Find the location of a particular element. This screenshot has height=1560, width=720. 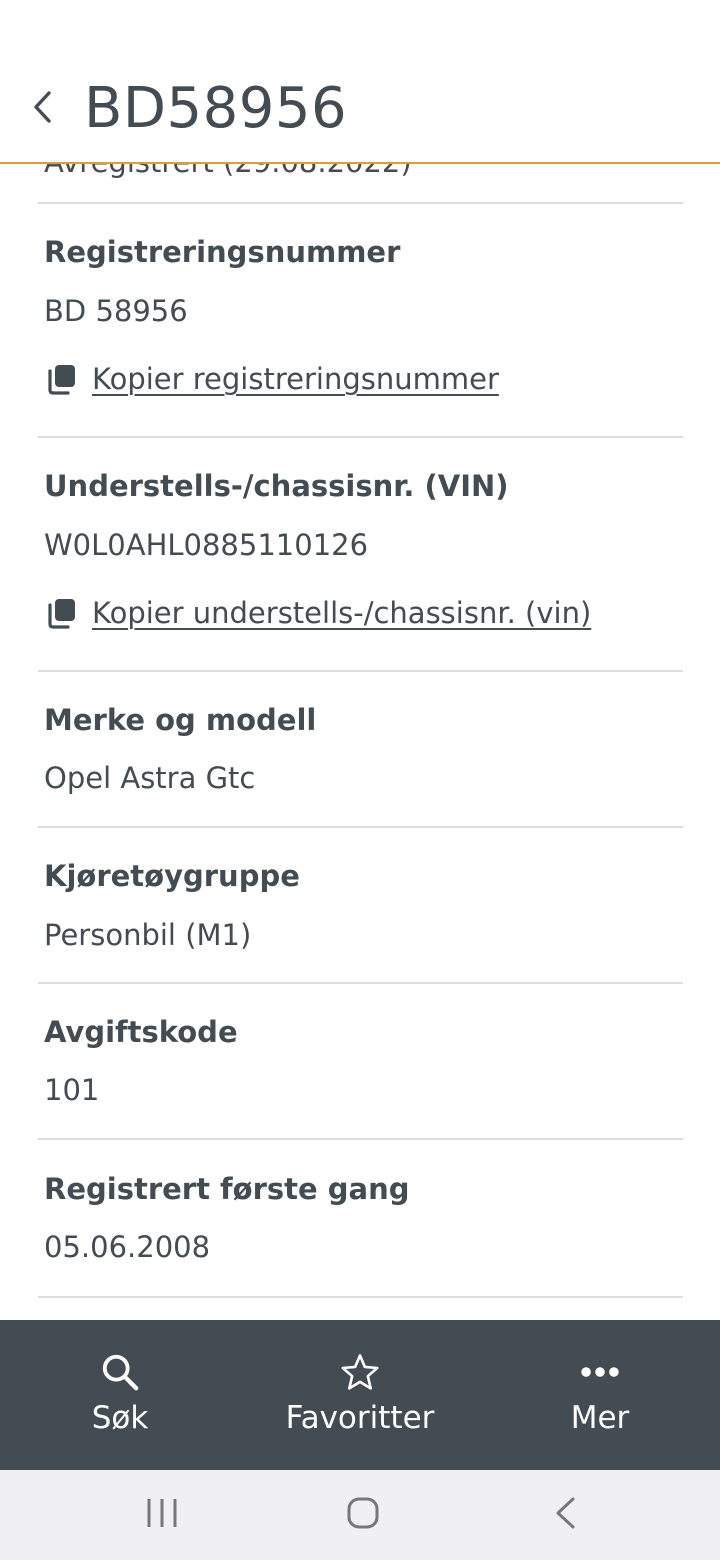

reg-number-value: BD 58956 is located at coordinates (116, 311).